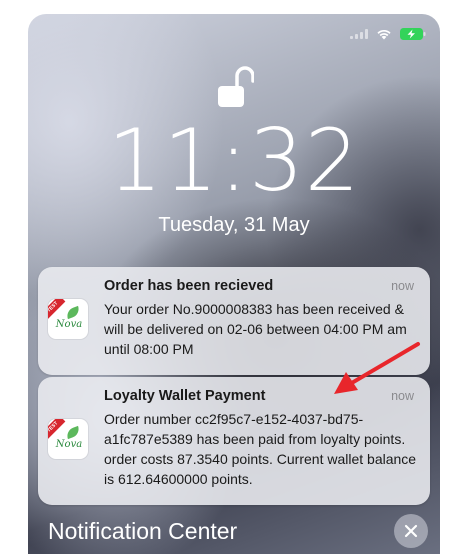 Image resolution: width=450 pixels, height=554 pixels. What do you see at coordinates (402, 286) in the screenshot?
I see `notification-time: now` at bounding box center [402, 286].